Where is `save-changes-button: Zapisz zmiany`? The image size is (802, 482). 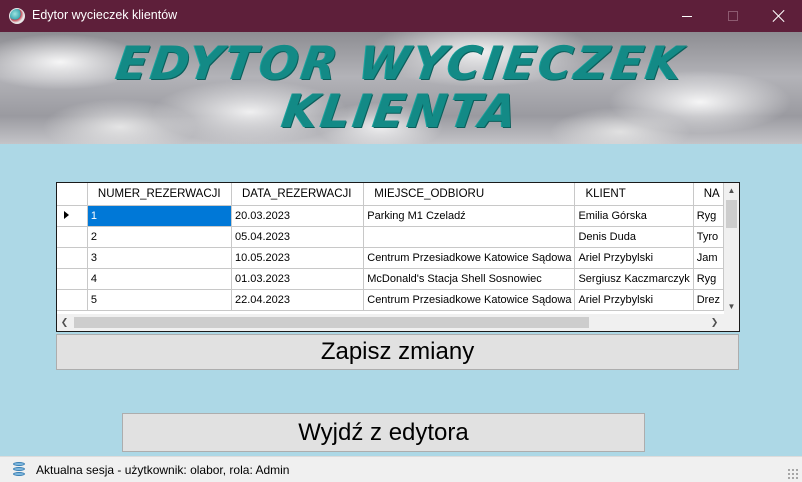
save-changes-button: Zapisz zmiany is located at coordinates (397, 352).